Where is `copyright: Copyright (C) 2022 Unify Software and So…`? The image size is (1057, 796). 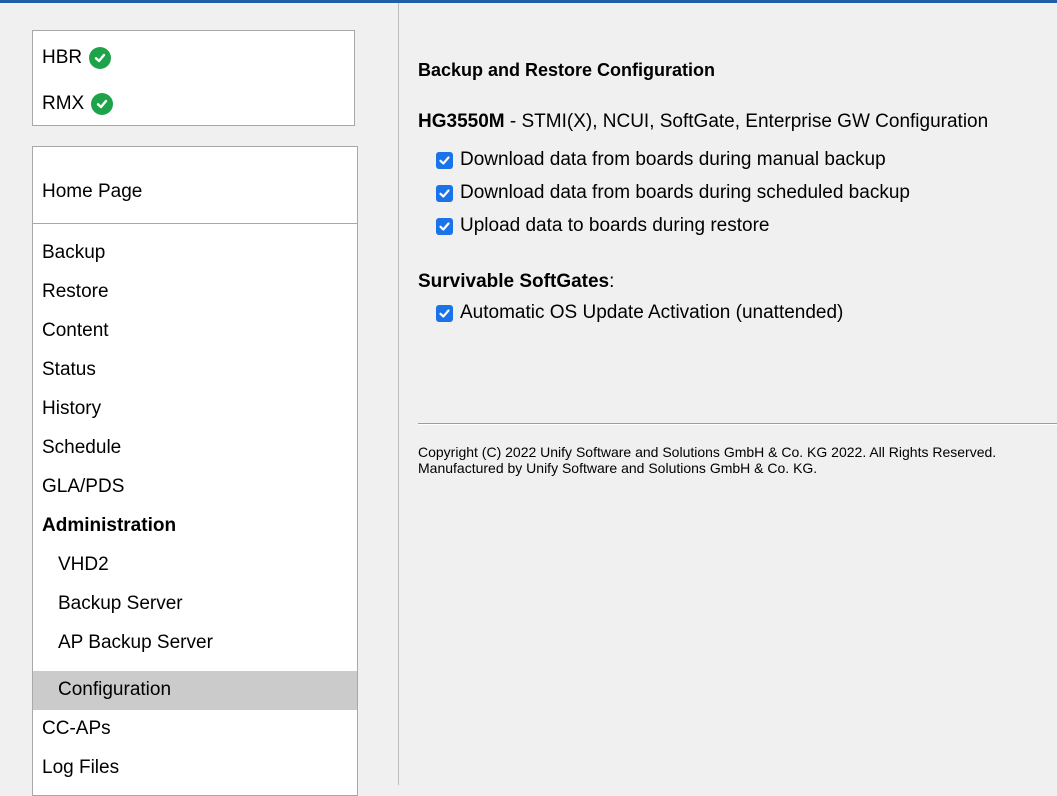 copyright: Copyright (C) 2022 Unify Software and So… is located at coordinates (707, 460).